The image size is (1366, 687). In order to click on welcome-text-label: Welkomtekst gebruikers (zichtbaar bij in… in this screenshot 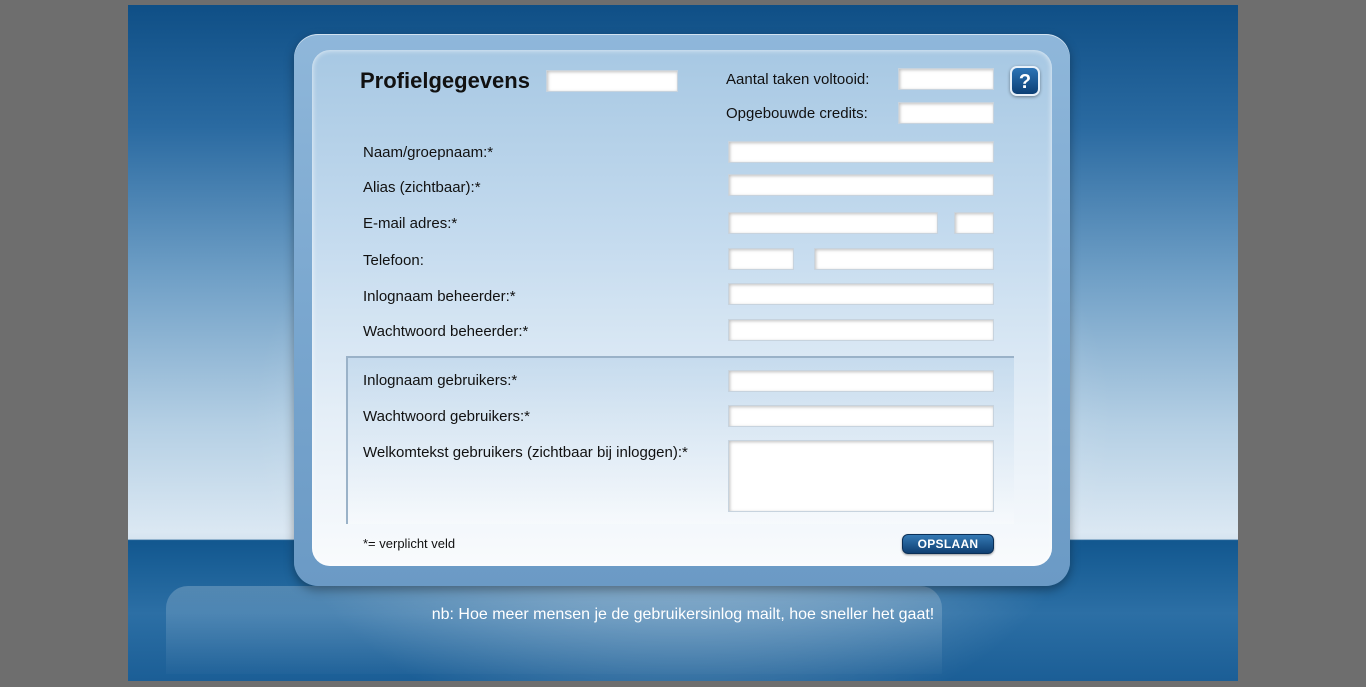, I will do `click(525, 452)`.